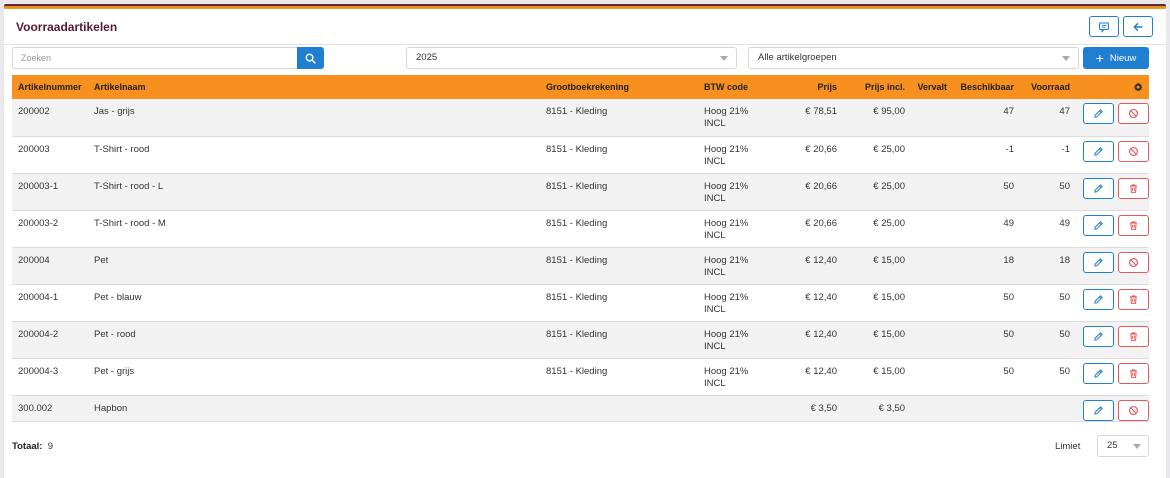 This screenshot has height=478, width=1170. Describe the element at coordinates (797, 57) in the screenshot. I see `group-select-value: Alle artikelgroepen` at that location.